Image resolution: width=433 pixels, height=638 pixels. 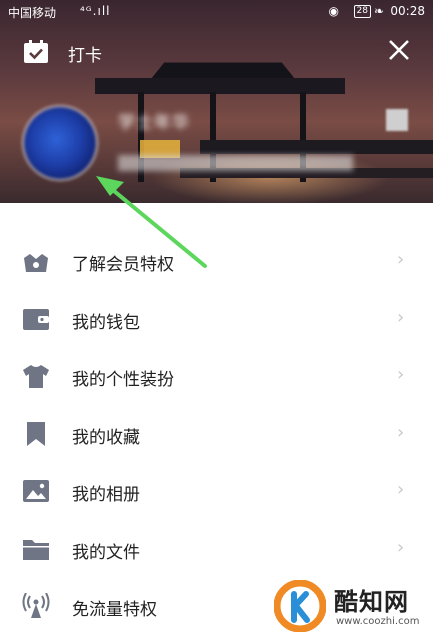 I want to click on status-bar: 中国移动 ⁴ᴳ.ıll ◉ 28 ❧ 00:28, so click(x=216, y=13).